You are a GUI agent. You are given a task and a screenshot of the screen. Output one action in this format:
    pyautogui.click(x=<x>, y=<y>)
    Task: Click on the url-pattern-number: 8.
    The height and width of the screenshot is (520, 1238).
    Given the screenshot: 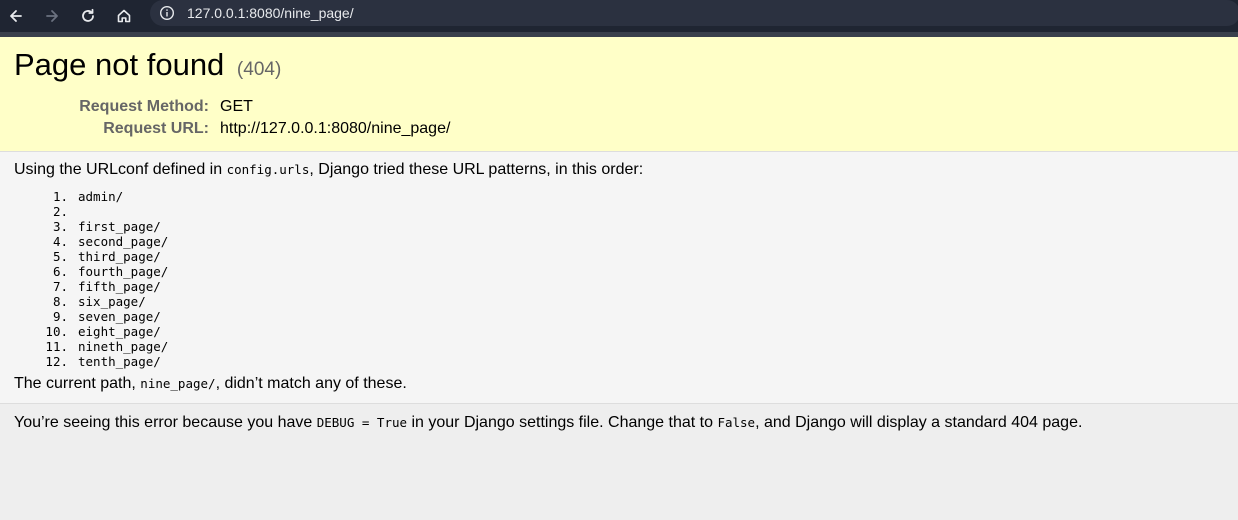 What is the action you would take?
    pyautogui.click(x=60, y=301)
    